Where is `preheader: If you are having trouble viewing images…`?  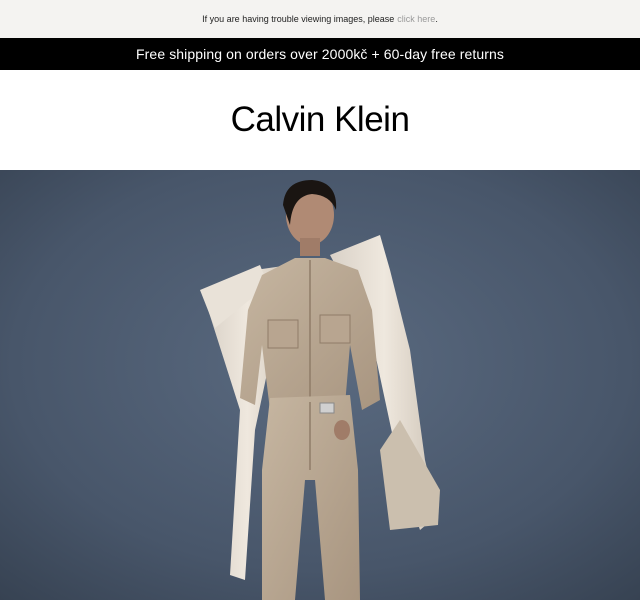 preheader: If you are having trouble viewing images… is located at coordinates (320, 19).